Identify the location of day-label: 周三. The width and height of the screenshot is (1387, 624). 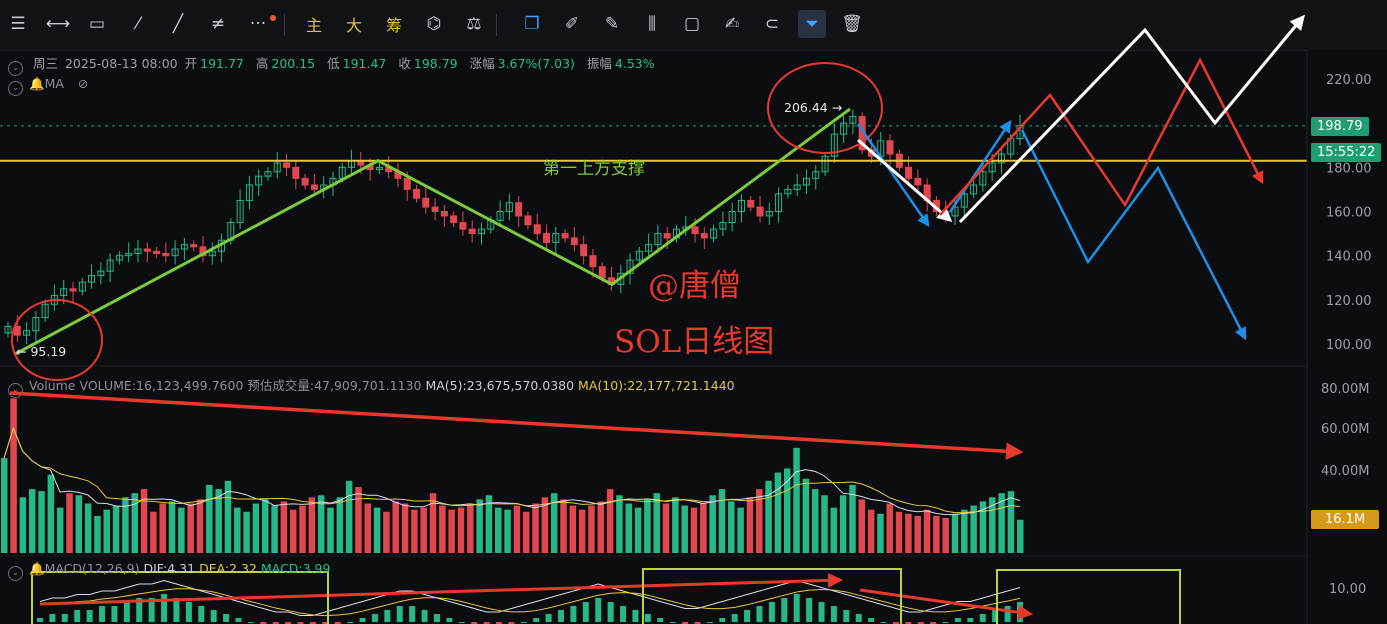
(45, 63).